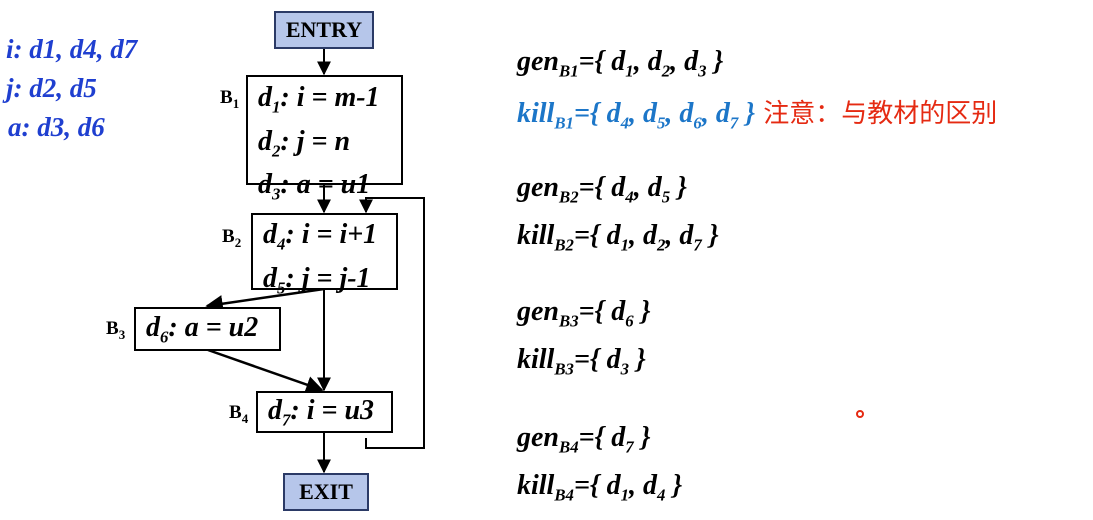 The image size is (1093, 520). Describe the element at coordinates (584, 439) in the screenshot. I see `gen-b4-equation: genB4={ d7 }` at that location.